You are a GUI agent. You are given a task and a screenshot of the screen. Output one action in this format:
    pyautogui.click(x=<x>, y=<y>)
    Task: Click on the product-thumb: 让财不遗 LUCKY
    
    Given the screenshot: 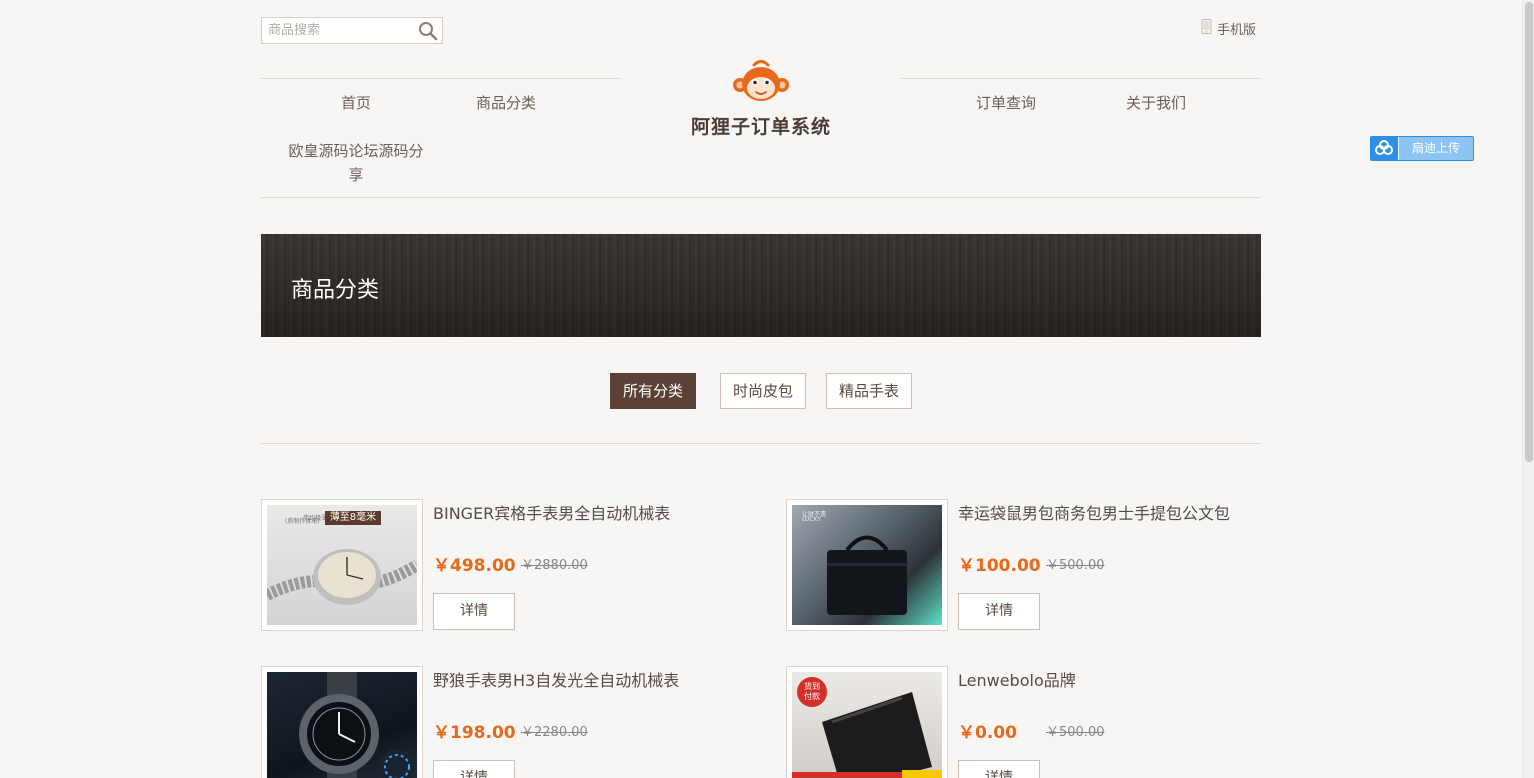 What is the action you would take?
    pyautogui.click(x=867, y=565)
    